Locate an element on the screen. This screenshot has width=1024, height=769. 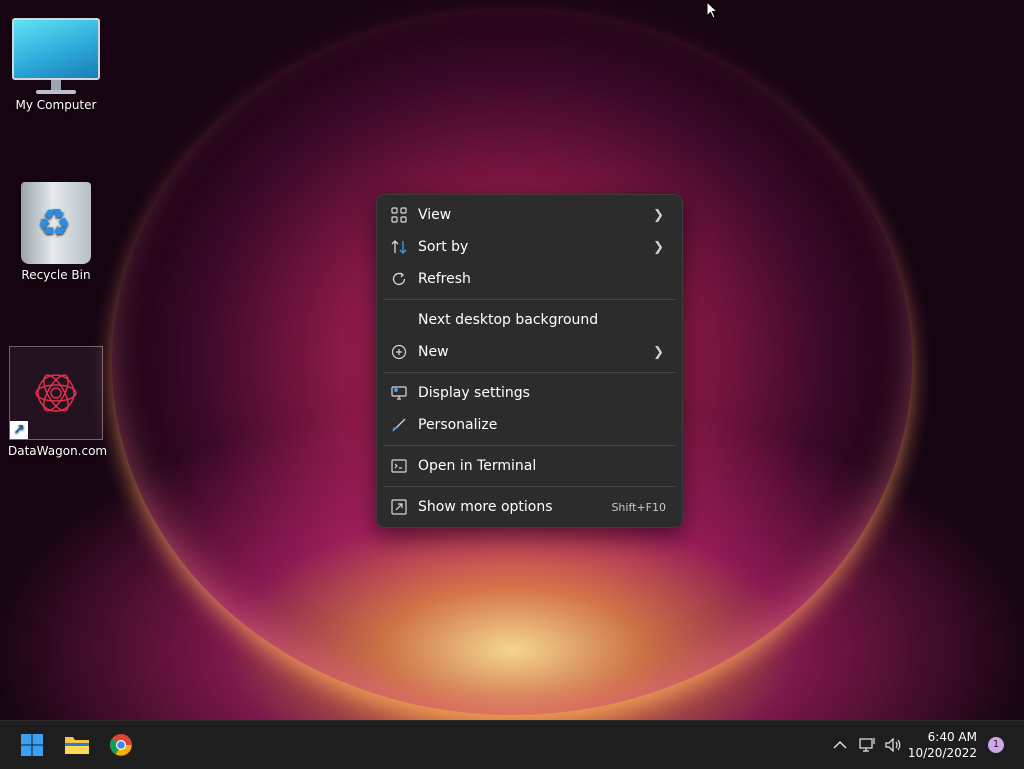
file-explorer-button is located at coordinates (77, 745).